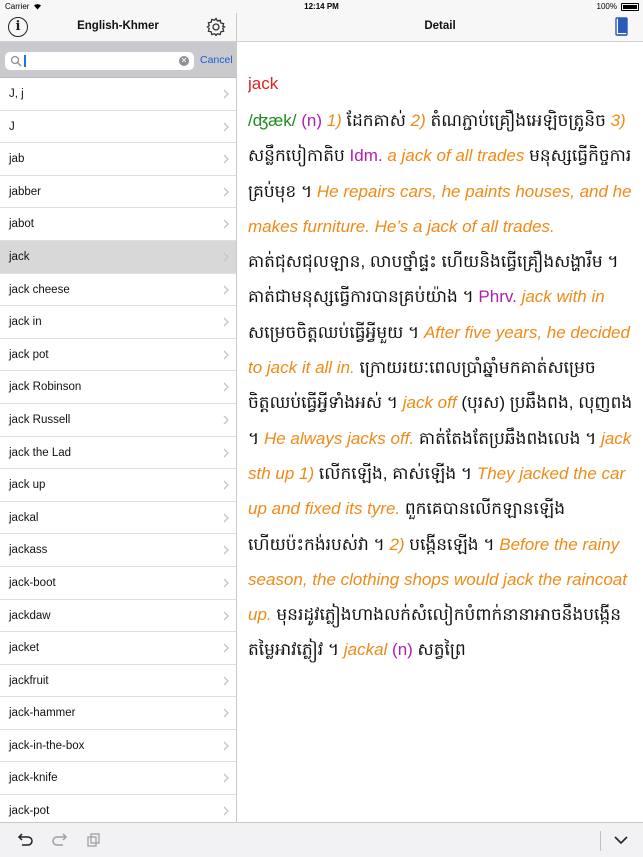  I want to click on word-label: jack pot, so click(29, 354).